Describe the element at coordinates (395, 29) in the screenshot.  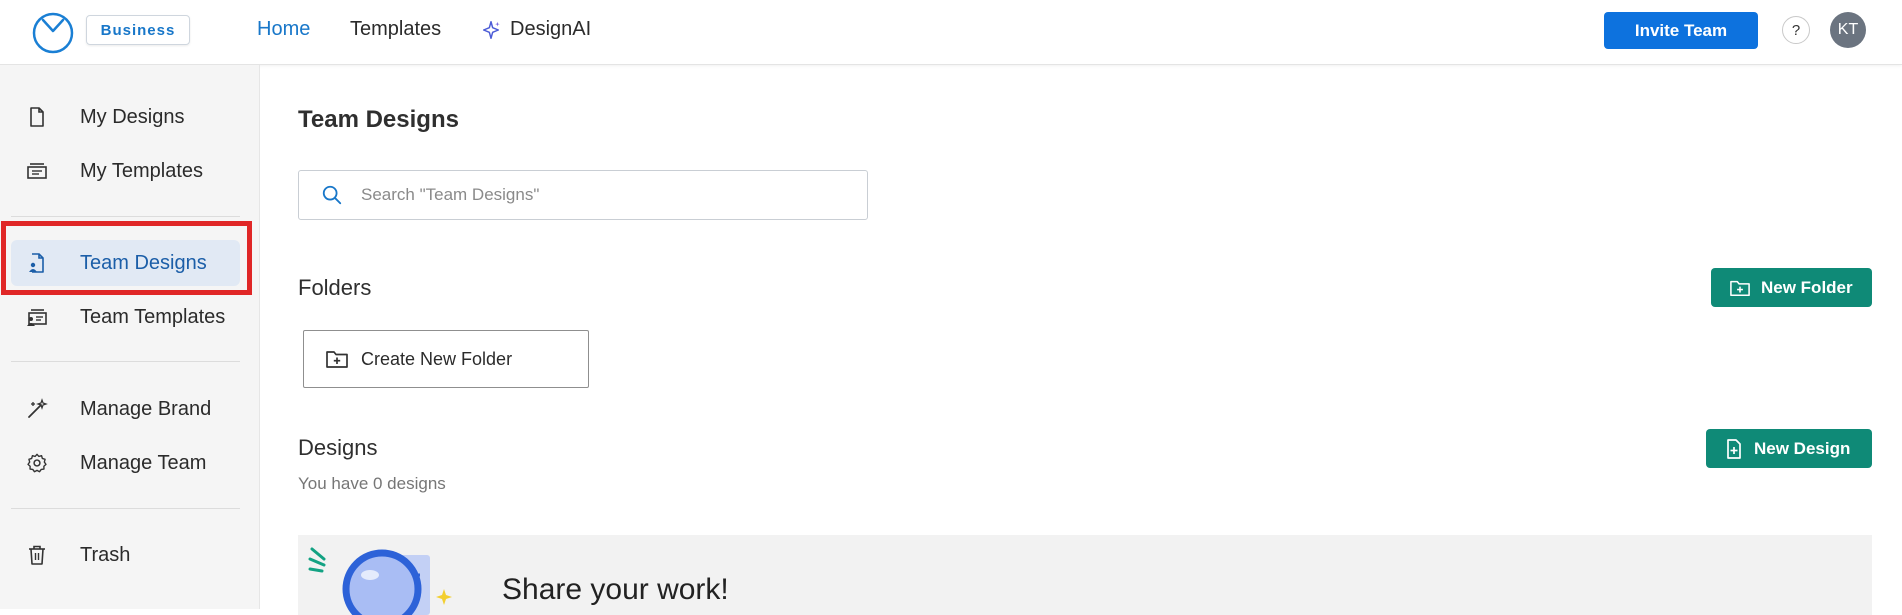
I see `nav-templates-link: Templates` at that location.